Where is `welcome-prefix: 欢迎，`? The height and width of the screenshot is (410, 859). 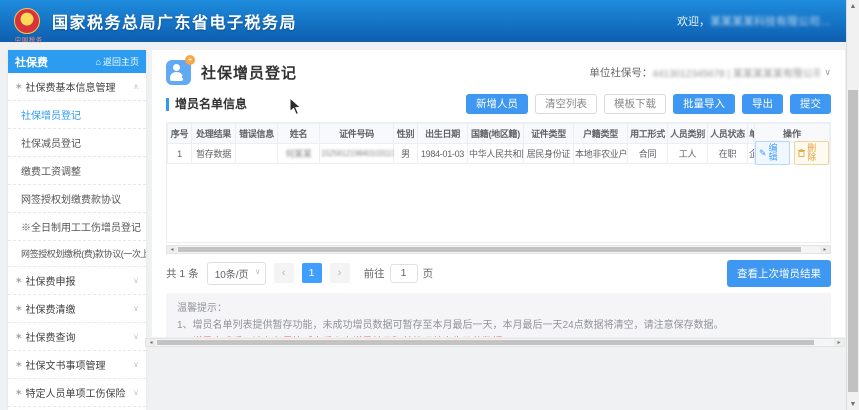
welcome-prefix: 欢迎， is located at coordinates (693, 22).